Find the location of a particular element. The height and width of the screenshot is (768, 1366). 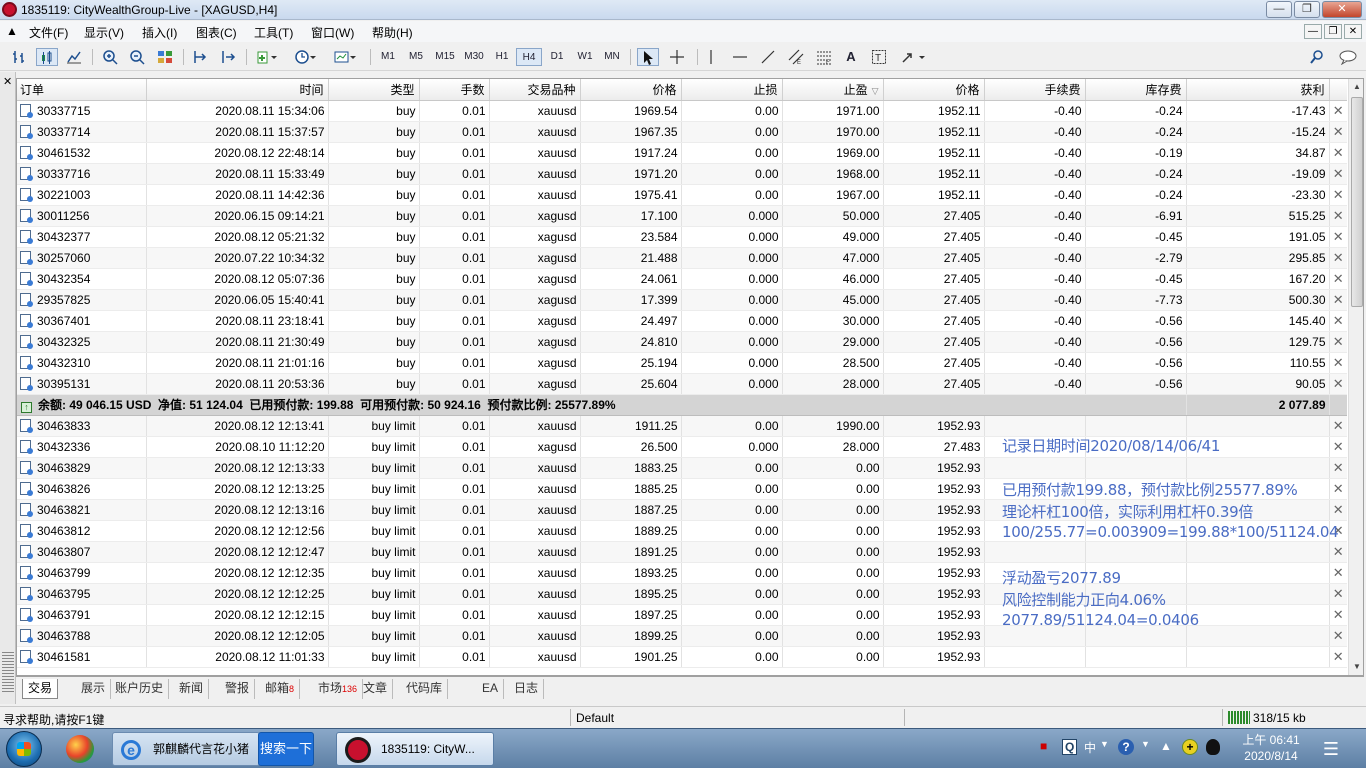

zoom-out-icon is located at coordinates (137, 57).